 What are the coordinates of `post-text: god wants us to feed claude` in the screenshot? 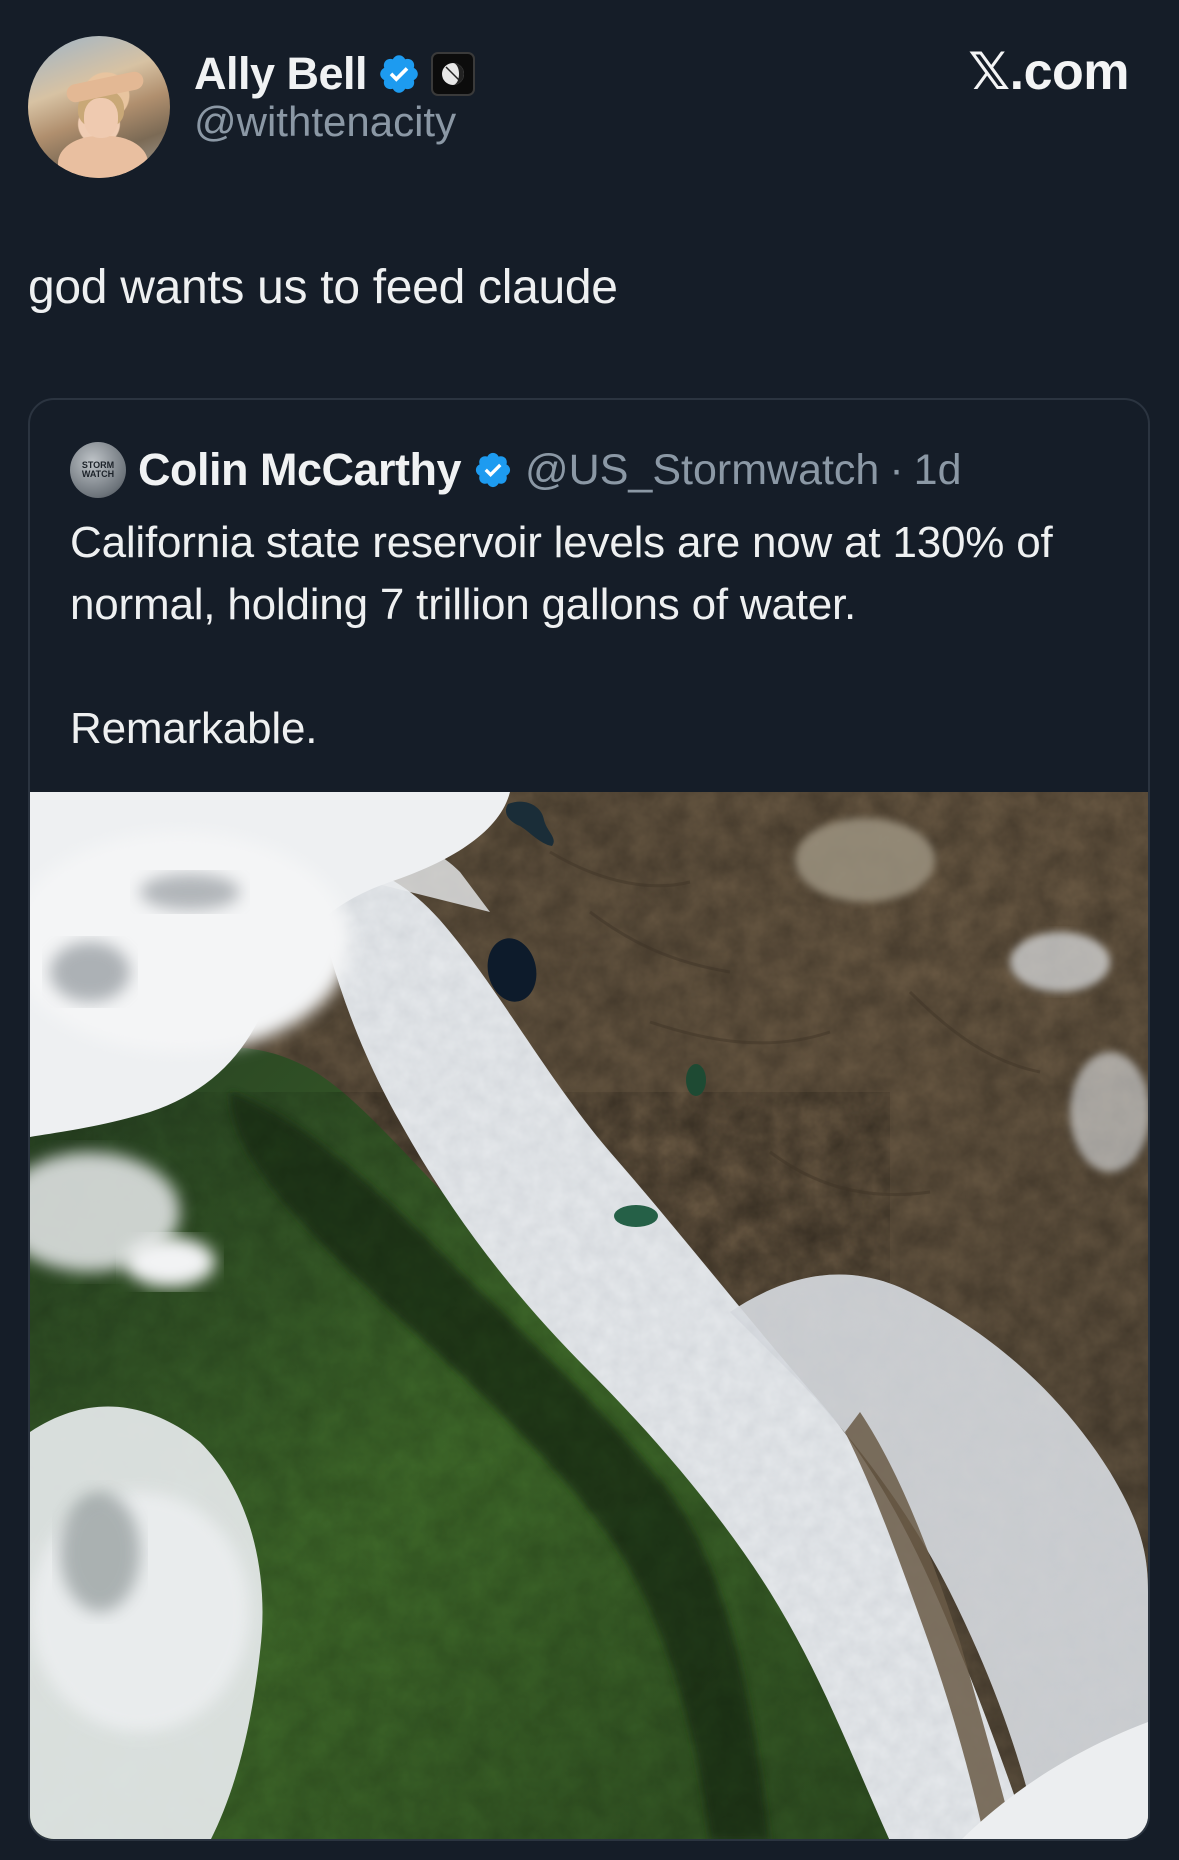 It's located at (323, 287).